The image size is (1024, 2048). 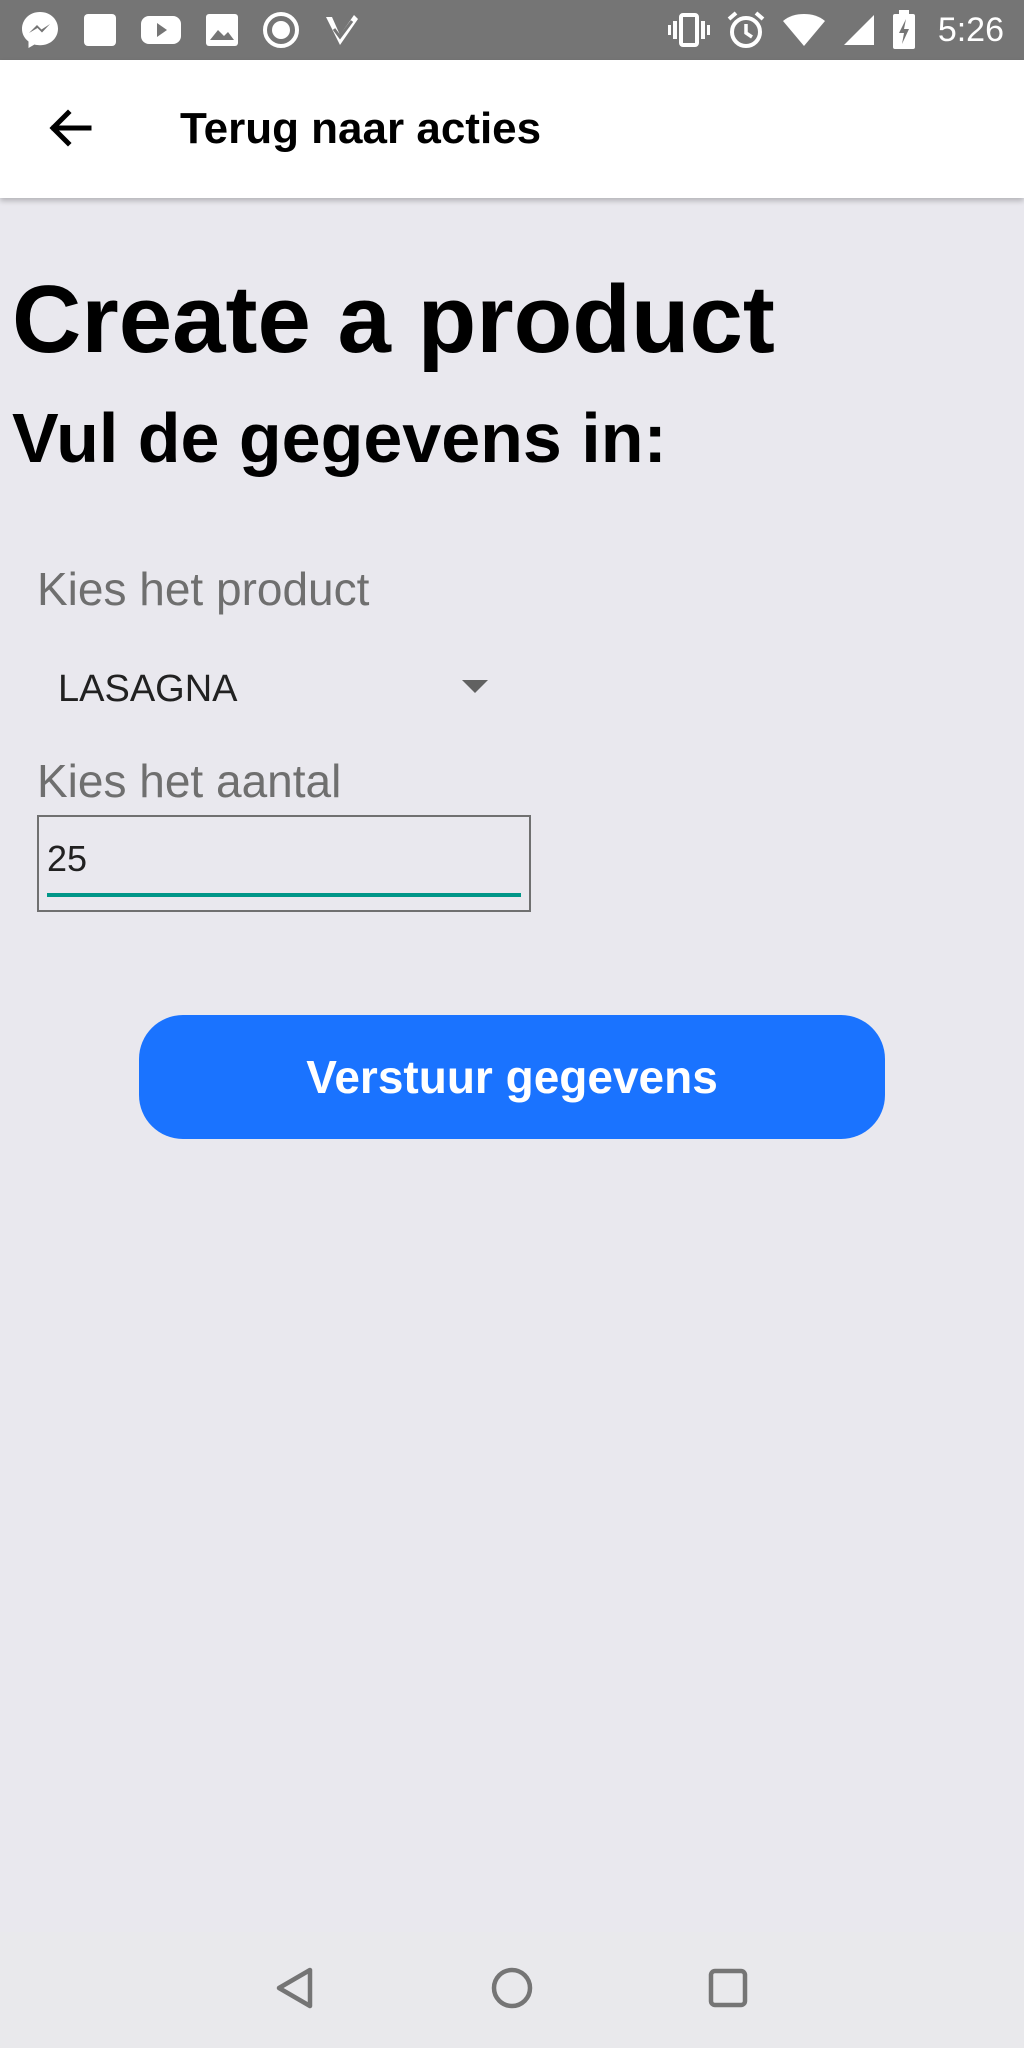 What do you see at coordinates (475, 686) in the screenshot?
I see `dropdown-arrow-icon` at bounding box center [475, 686].